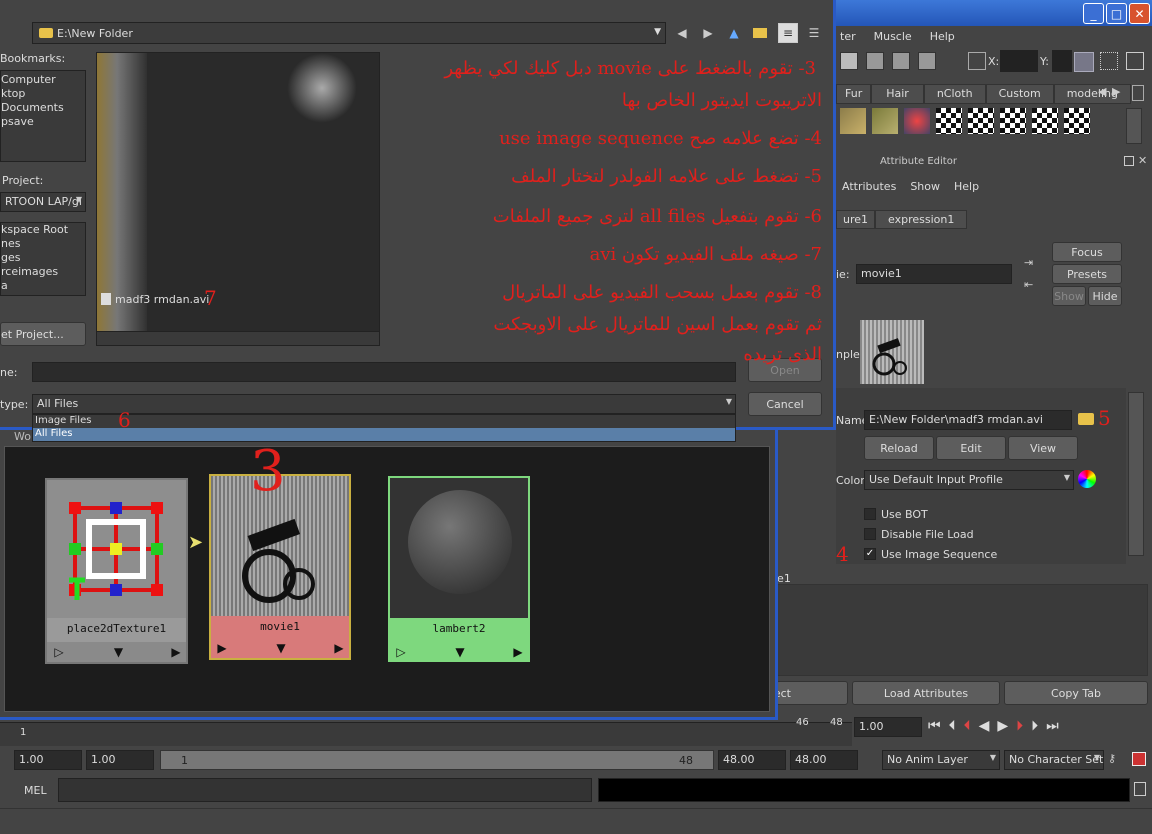 The height and width of the screenshot is (834, 1152). Describe the element at coordinates (682, 33) in the screenshot. I see `back-icon: ◀` at that location.